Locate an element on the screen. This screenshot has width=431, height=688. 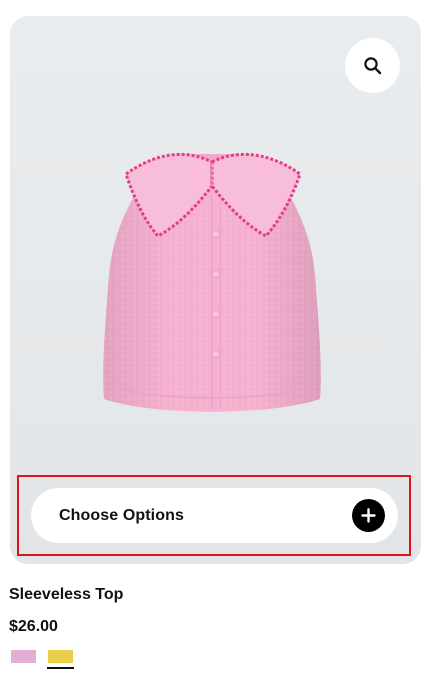
zoom-button is located at coordinates (372, 65).